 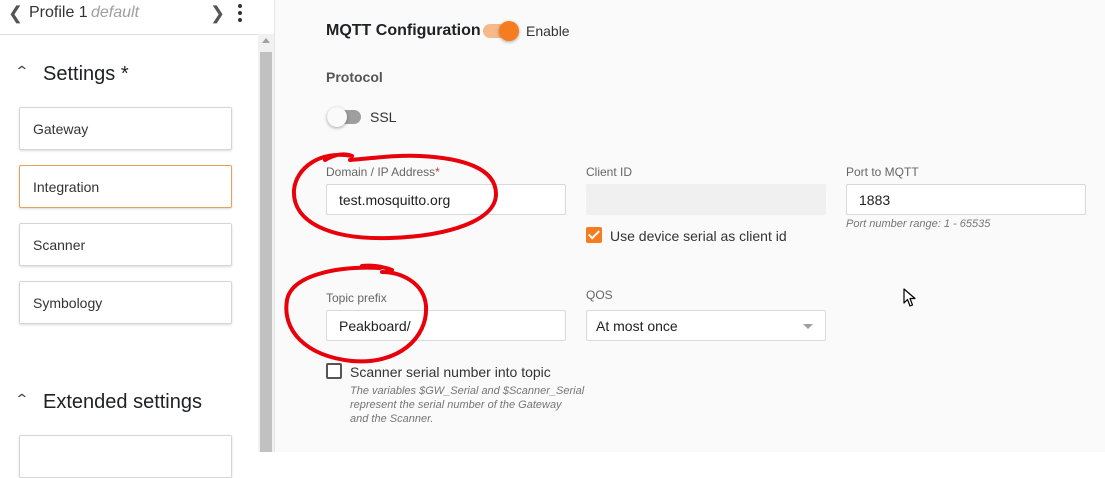 I want to click on port-input, so click(x=966, y=199).